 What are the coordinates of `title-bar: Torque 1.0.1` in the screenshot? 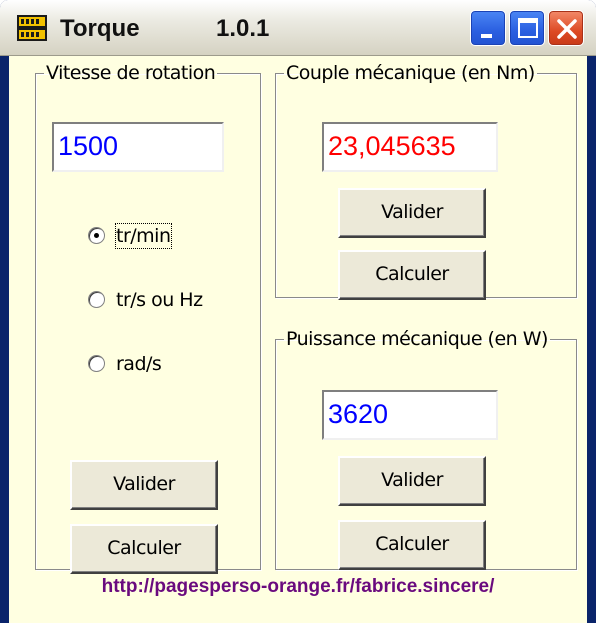 It's located at (298, 28).